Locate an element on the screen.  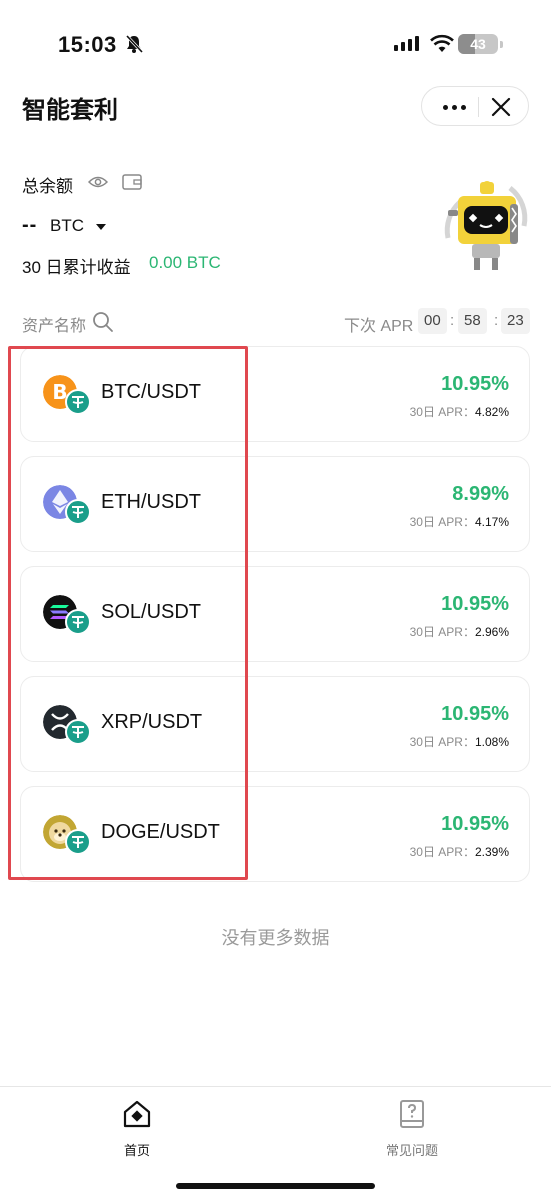
countdown-seconds: 23 is located at coordinates (515, 321).